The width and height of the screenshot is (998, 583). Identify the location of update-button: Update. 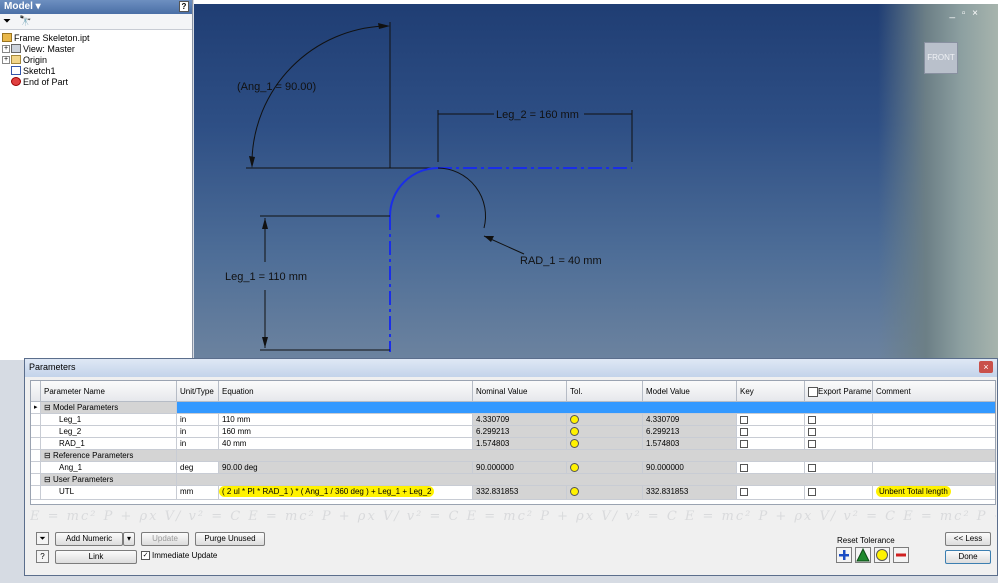
(165, 539).